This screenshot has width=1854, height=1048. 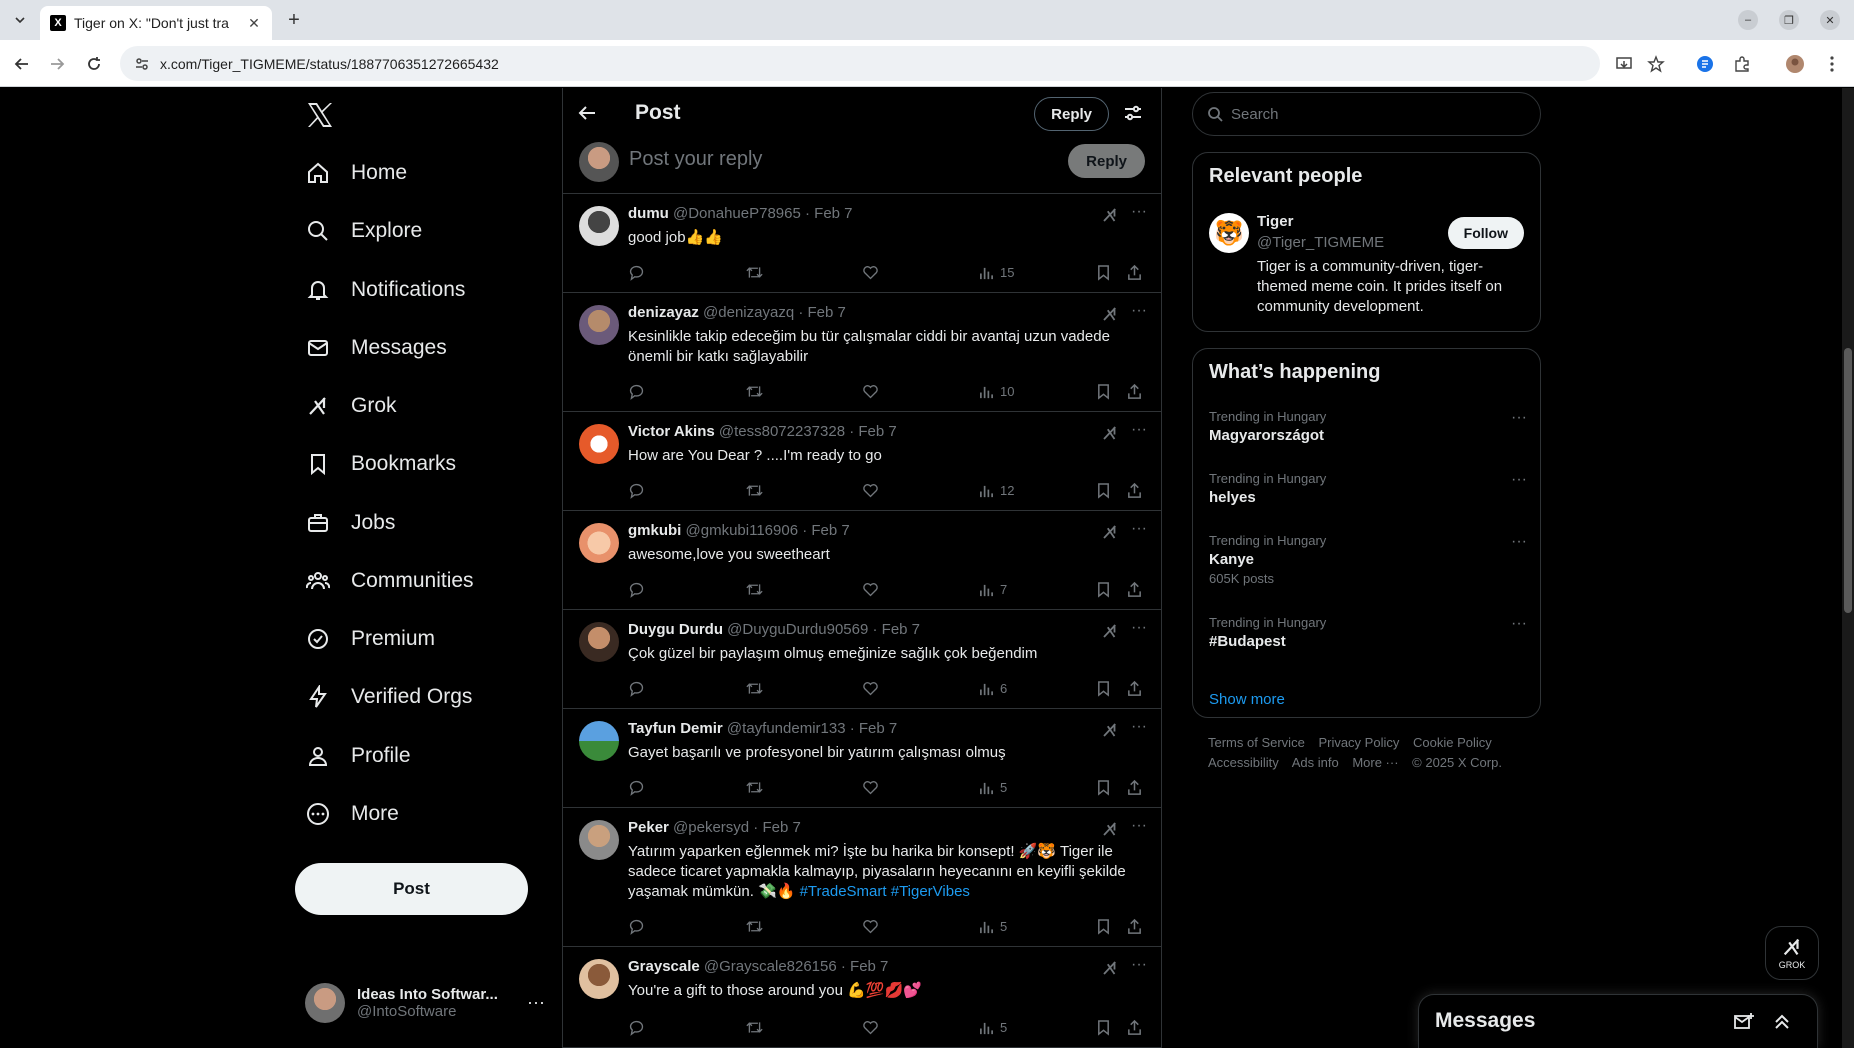 What do you see at coordinates (648, 827) in the screenshot?
I see `author-name: Peker` at bounding box center [648, 827].